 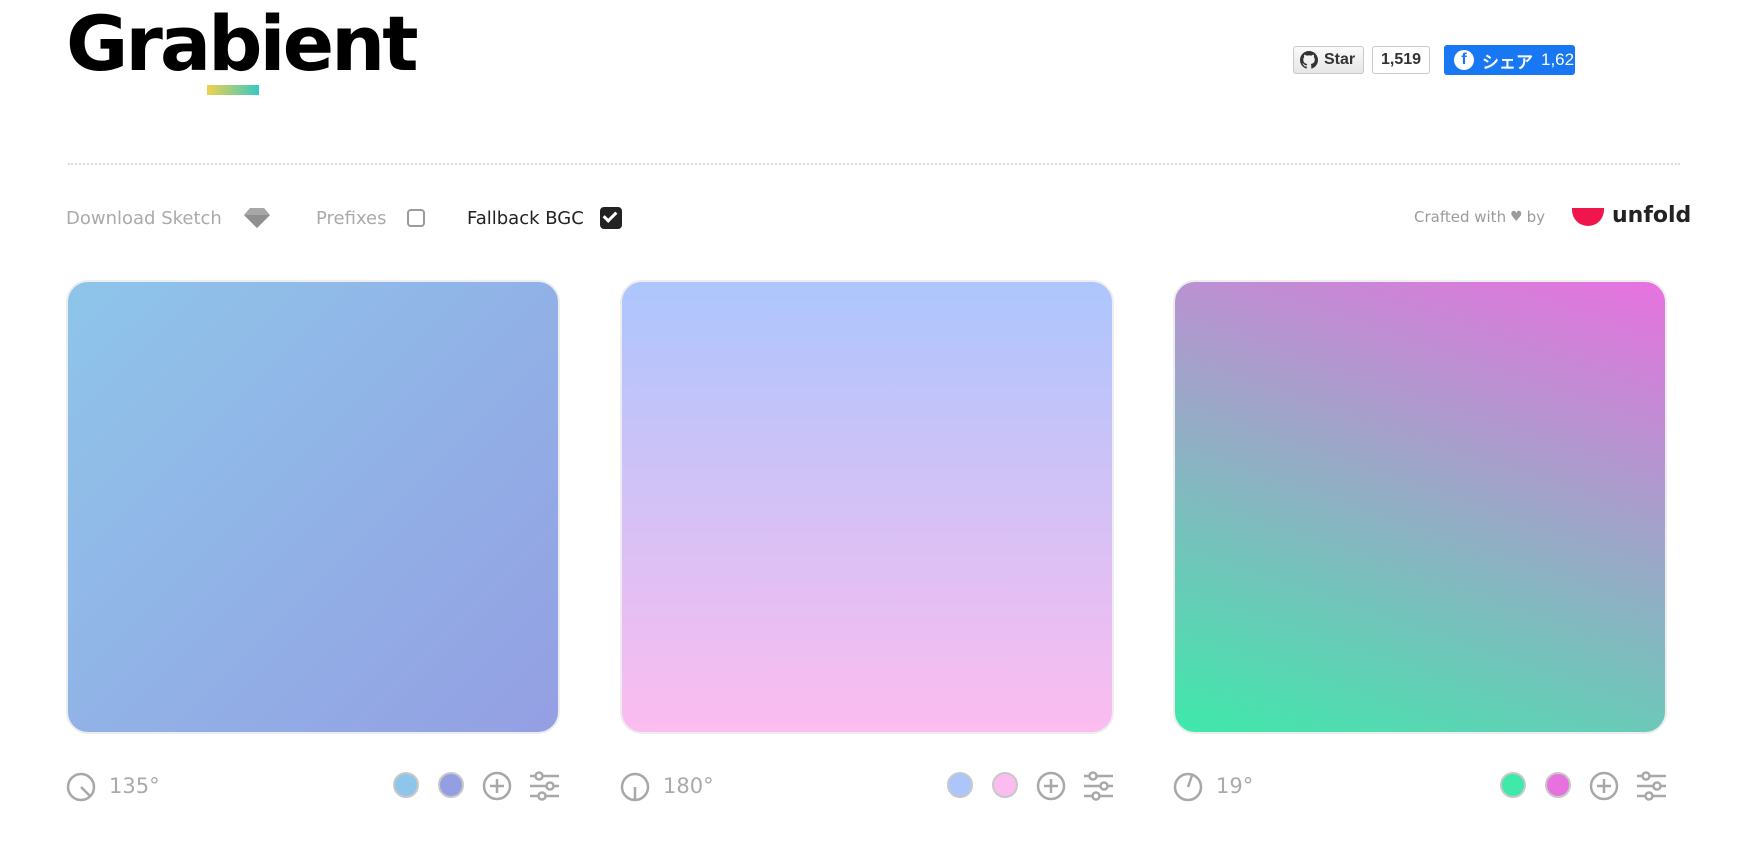 I want to click on facebook-share-button: f シェア 1,62, so click(x=1509, y=60).